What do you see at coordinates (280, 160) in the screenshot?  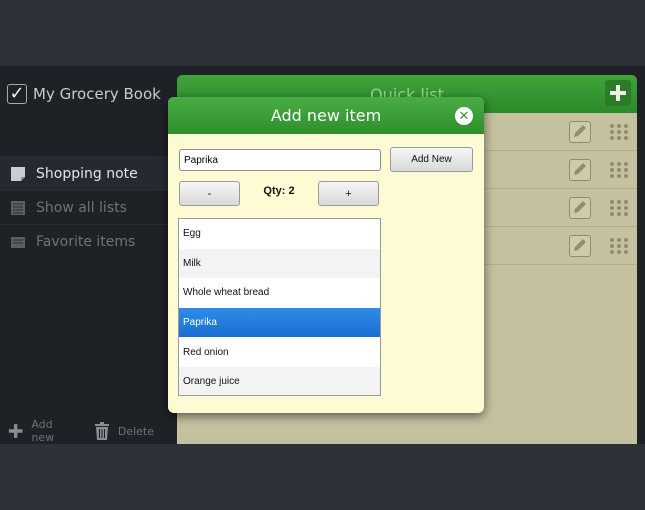 I see `item-name-input` at bounding box center [280, 160].